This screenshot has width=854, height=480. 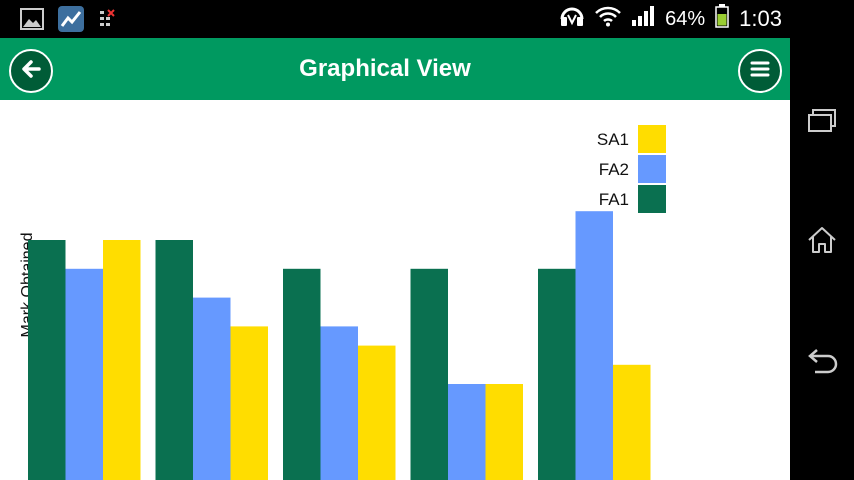 I want to click on page-title: Graphical View, so click(x=385, y=68).